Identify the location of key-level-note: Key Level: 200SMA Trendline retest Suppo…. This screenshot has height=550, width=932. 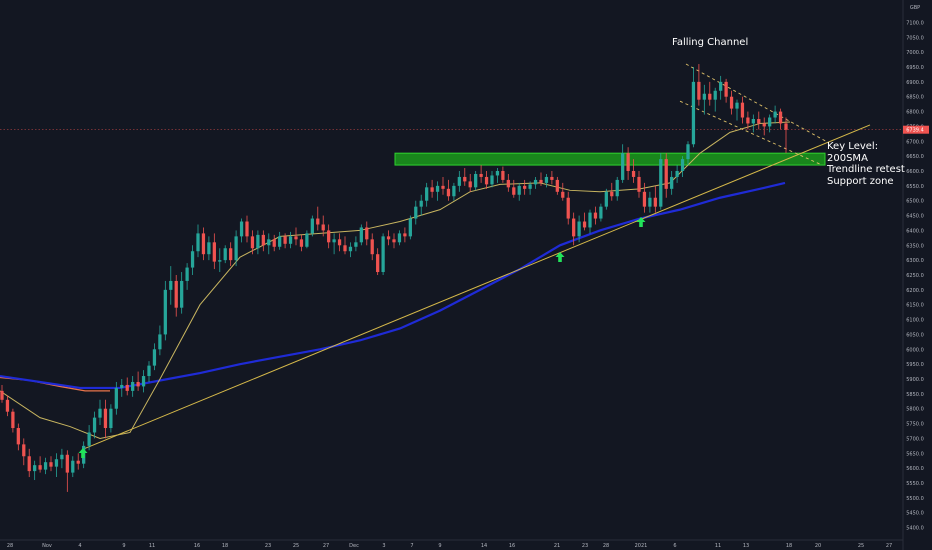
(866, 164).